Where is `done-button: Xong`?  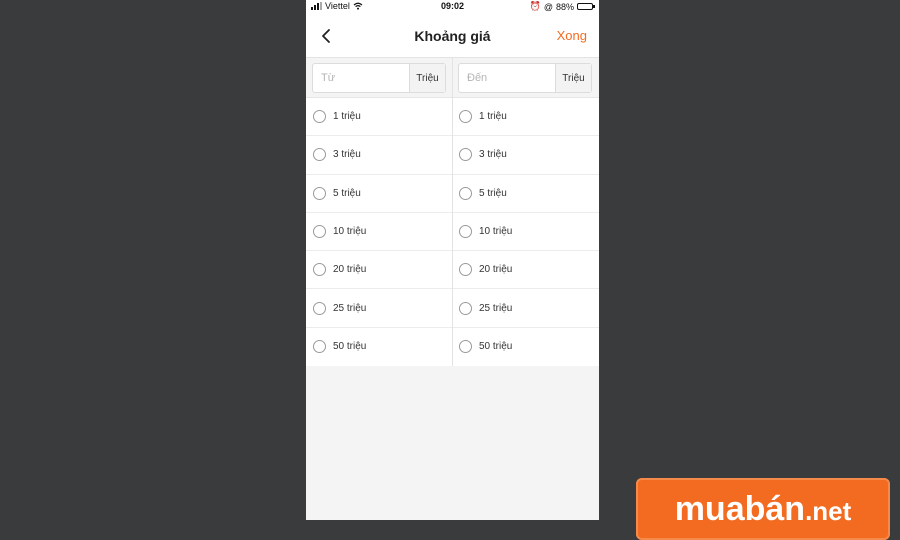 done-button: Xong is located at coordinates (572, 35).